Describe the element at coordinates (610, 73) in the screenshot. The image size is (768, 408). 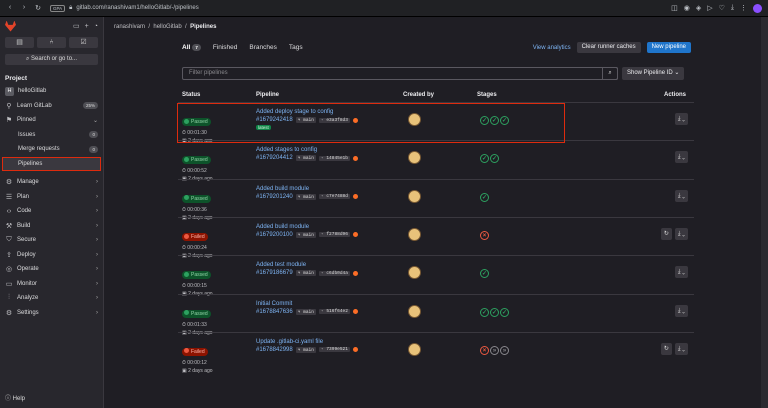
I see `search-icon: ⌕` at that location.